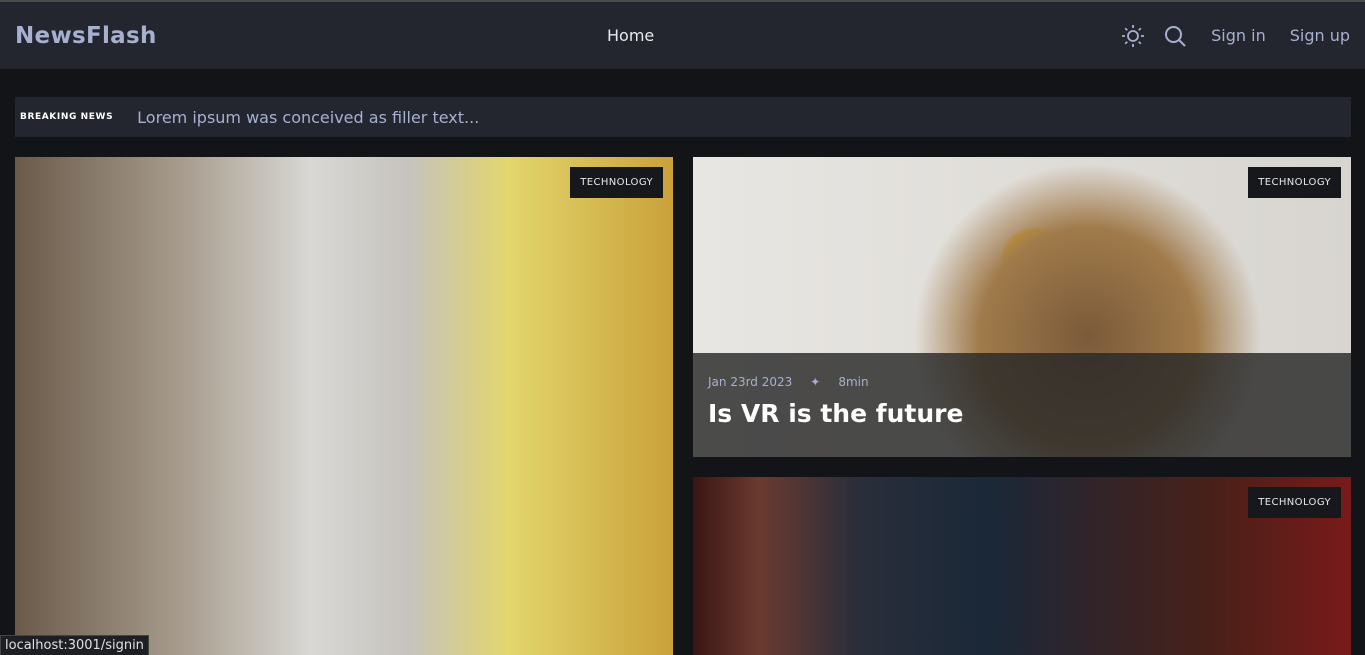 The image size is (1365, 655). What do you see at coordinates (74, 645) in the screenshot?
I see `status-bar-url: localhost:3001/signin` at bounding box center [74, 645].